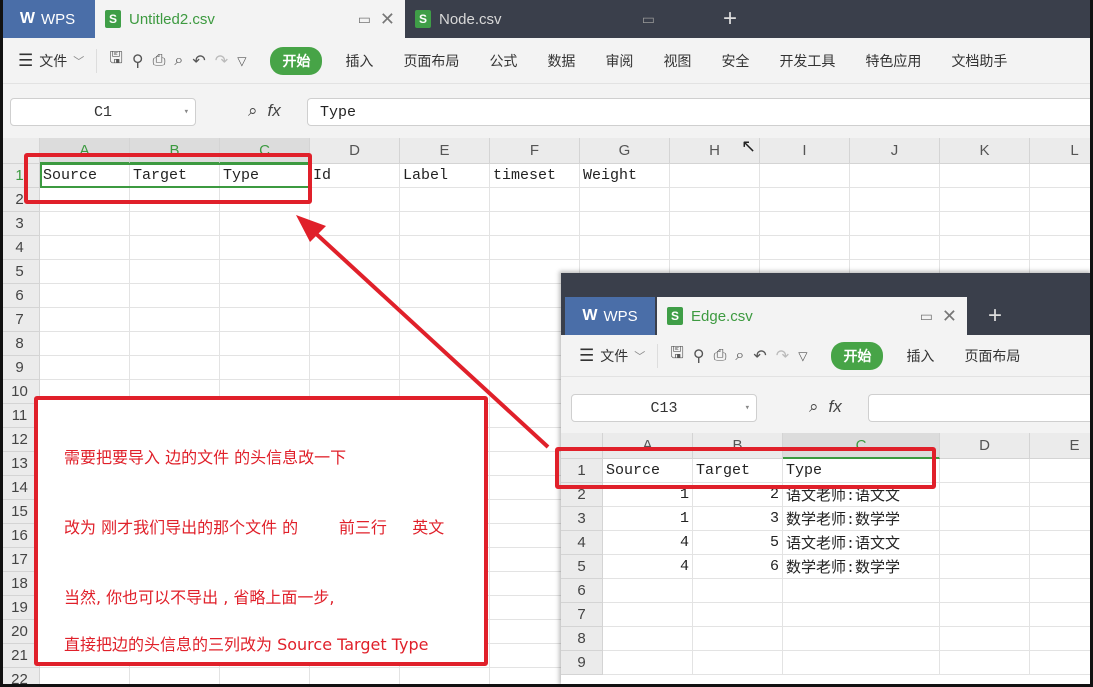 This screenshot has height=687, width=1093. What do you see at coordinates (103, 112) in the screenshot?
I see `name-box: C1 ▾` at bounding box center [103, 112].